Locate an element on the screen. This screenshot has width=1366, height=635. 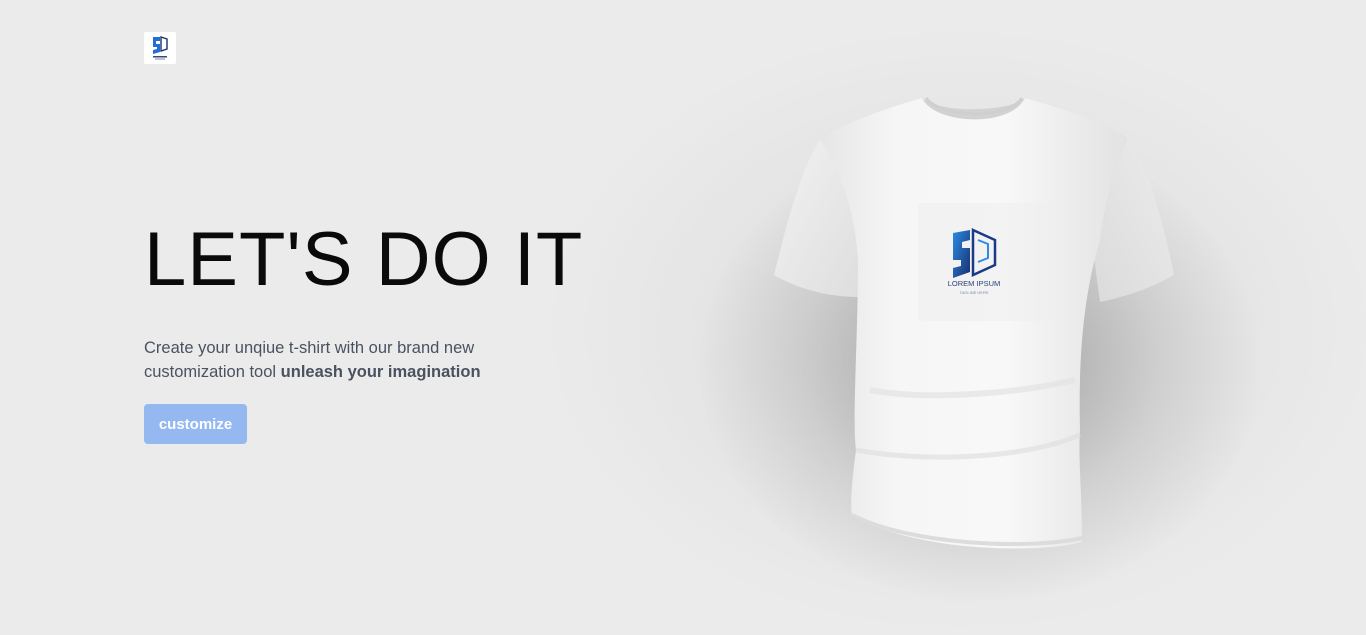
shirt-logo-tagline: TAGLINE HERE is located at coordinates (973, 292).